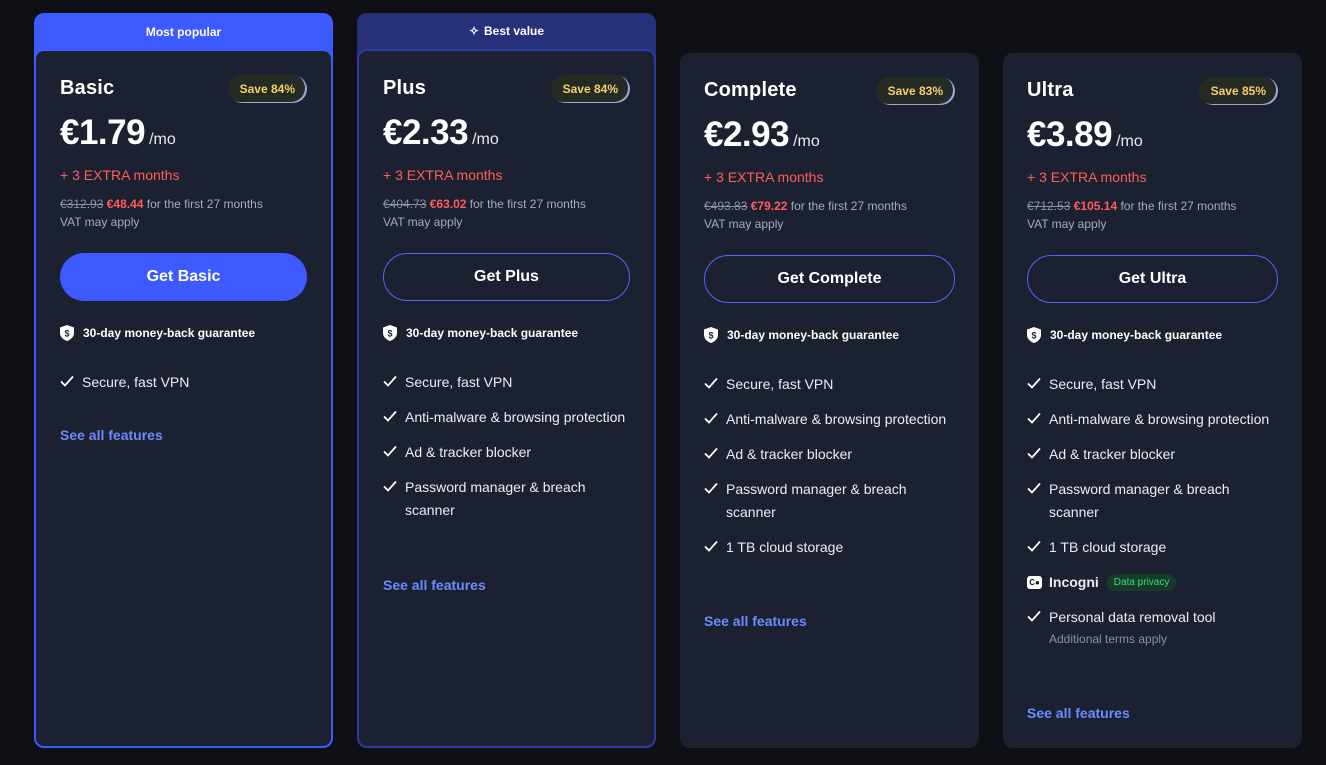  I want to click on new-price: €79.22, so click(769, 206).